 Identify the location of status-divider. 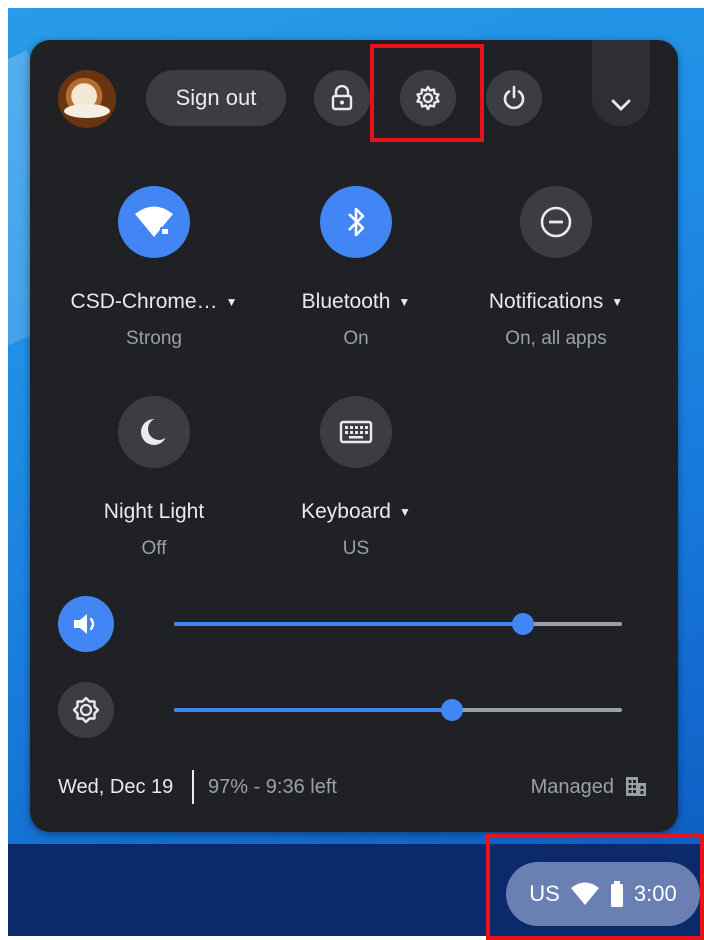
(193, 787).